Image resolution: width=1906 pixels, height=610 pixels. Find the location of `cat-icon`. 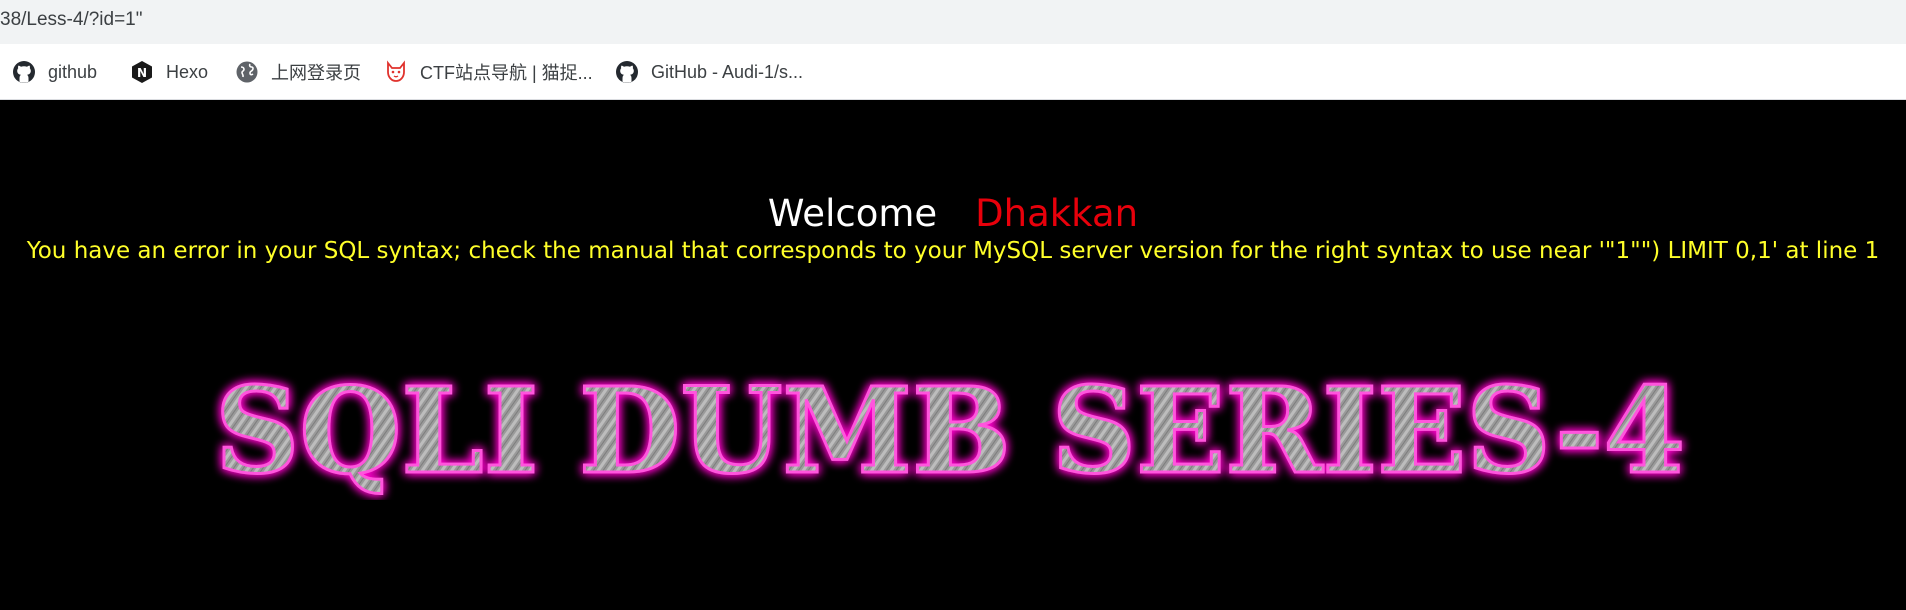

cat-icon is located at coordinates (396, 72).